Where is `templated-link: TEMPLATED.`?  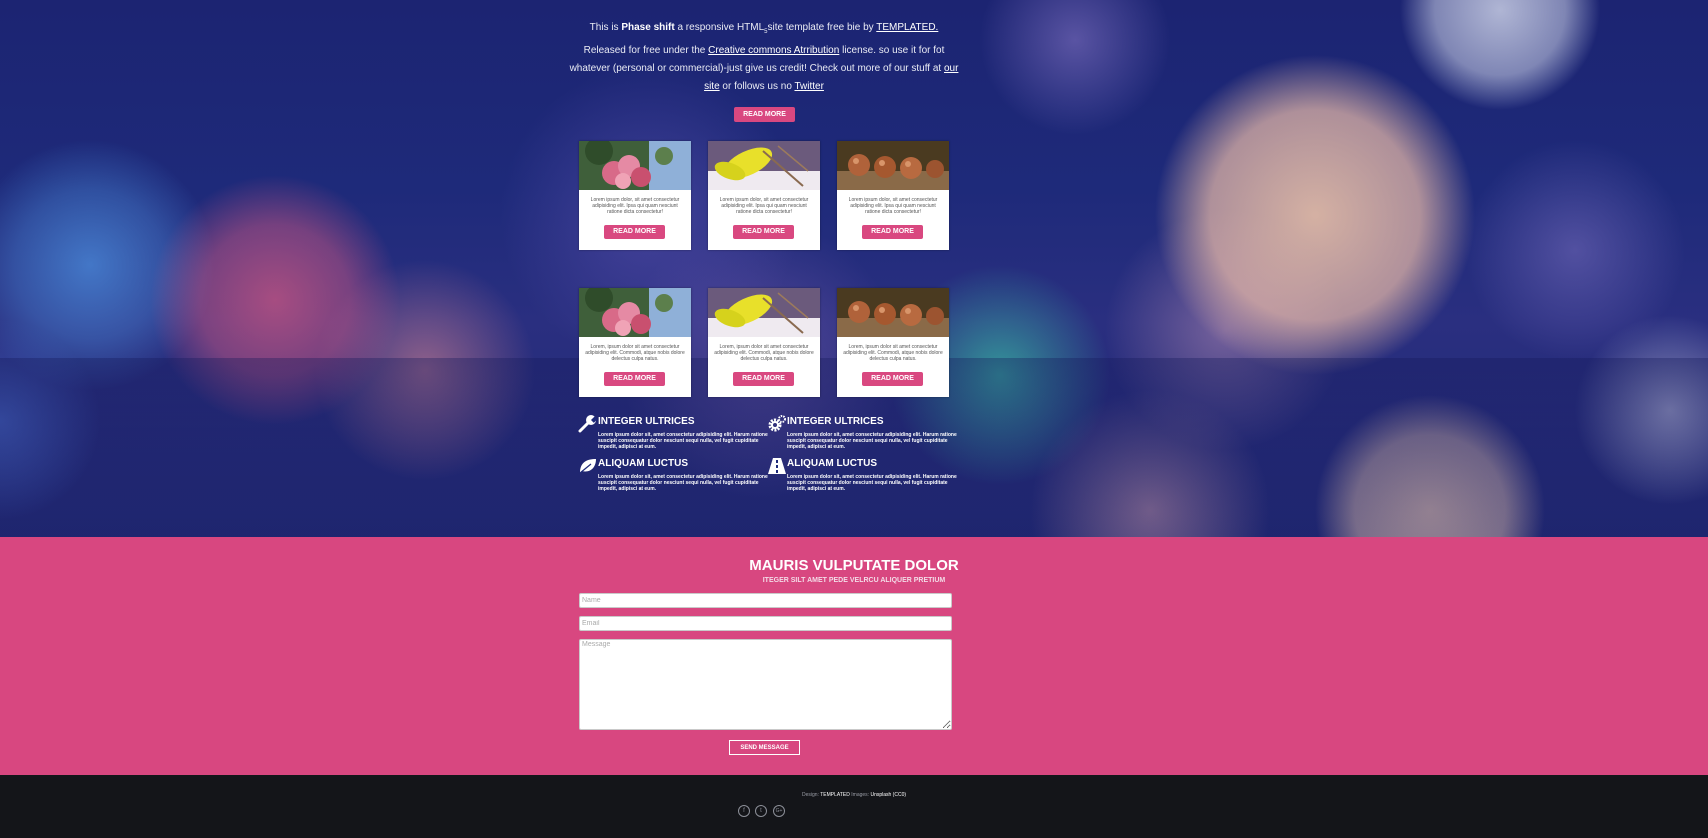 templated-link: TEMPLATED. is located at coordinates (907, 27).